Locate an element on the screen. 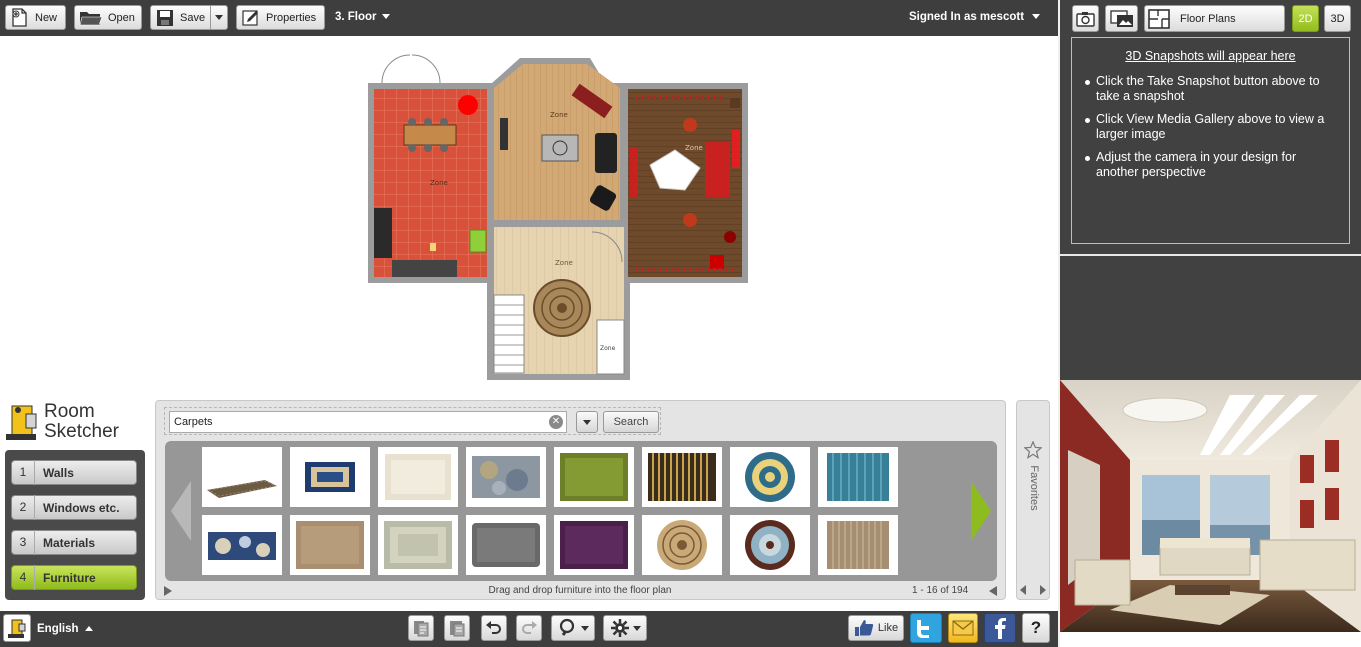 The width and height of the screenshot is (1361, 647). search-category-dropdown is located at coordinates (587, 422).